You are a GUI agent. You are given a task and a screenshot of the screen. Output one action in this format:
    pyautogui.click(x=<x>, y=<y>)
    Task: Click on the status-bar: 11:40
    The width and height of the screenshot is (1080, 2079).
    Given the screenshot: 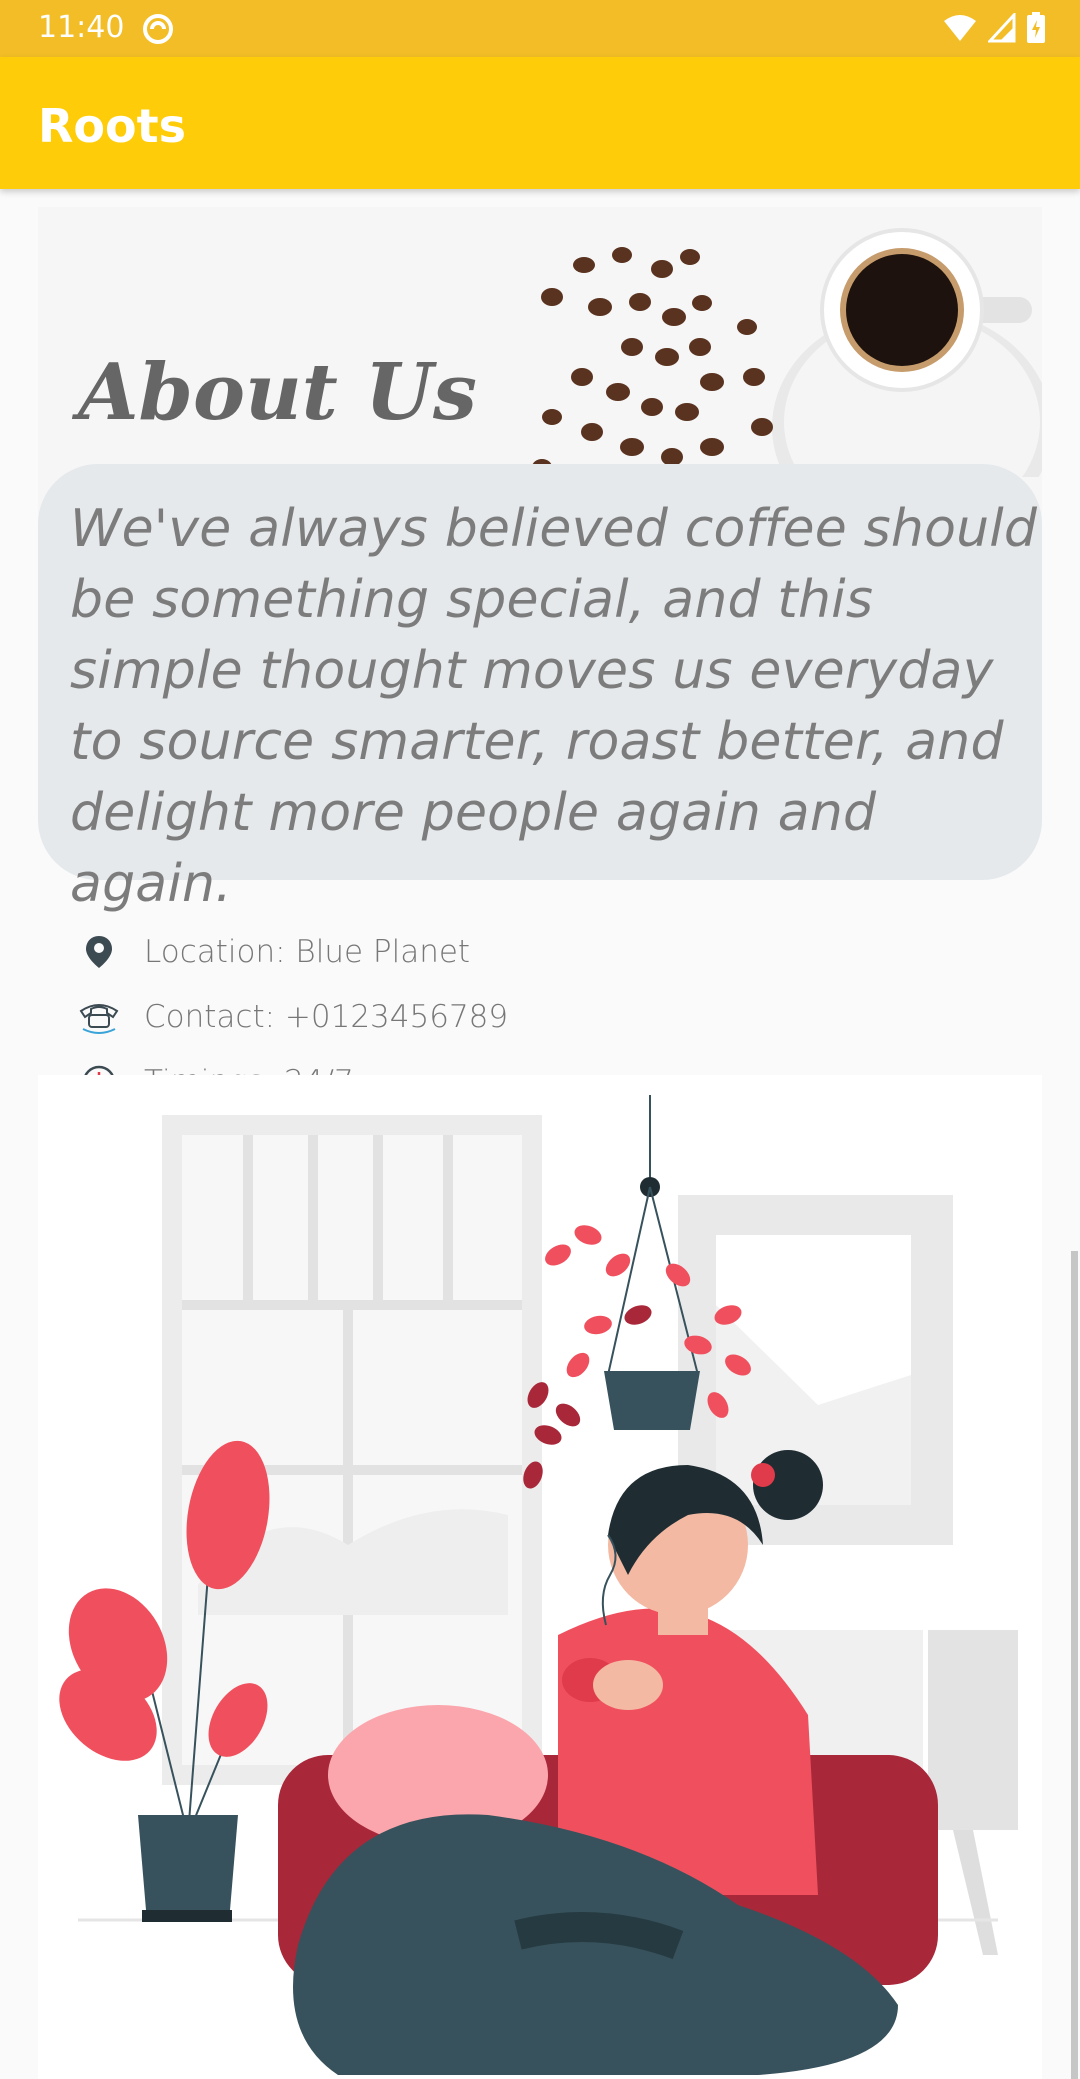 What is the action you would take?
    pyautogui.click(x=540, y=28)
    